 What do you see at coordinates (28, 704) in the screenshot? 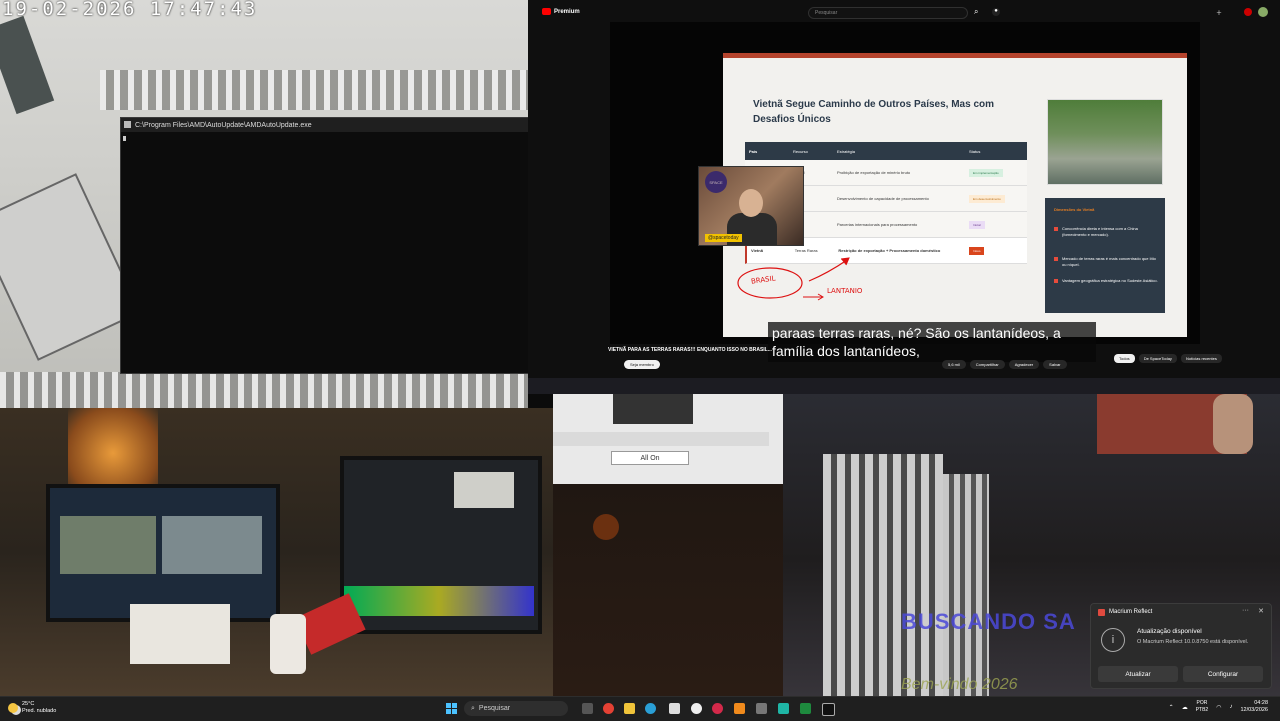
I see `weather-temp: 25°C` at bounding box center [28, 704].